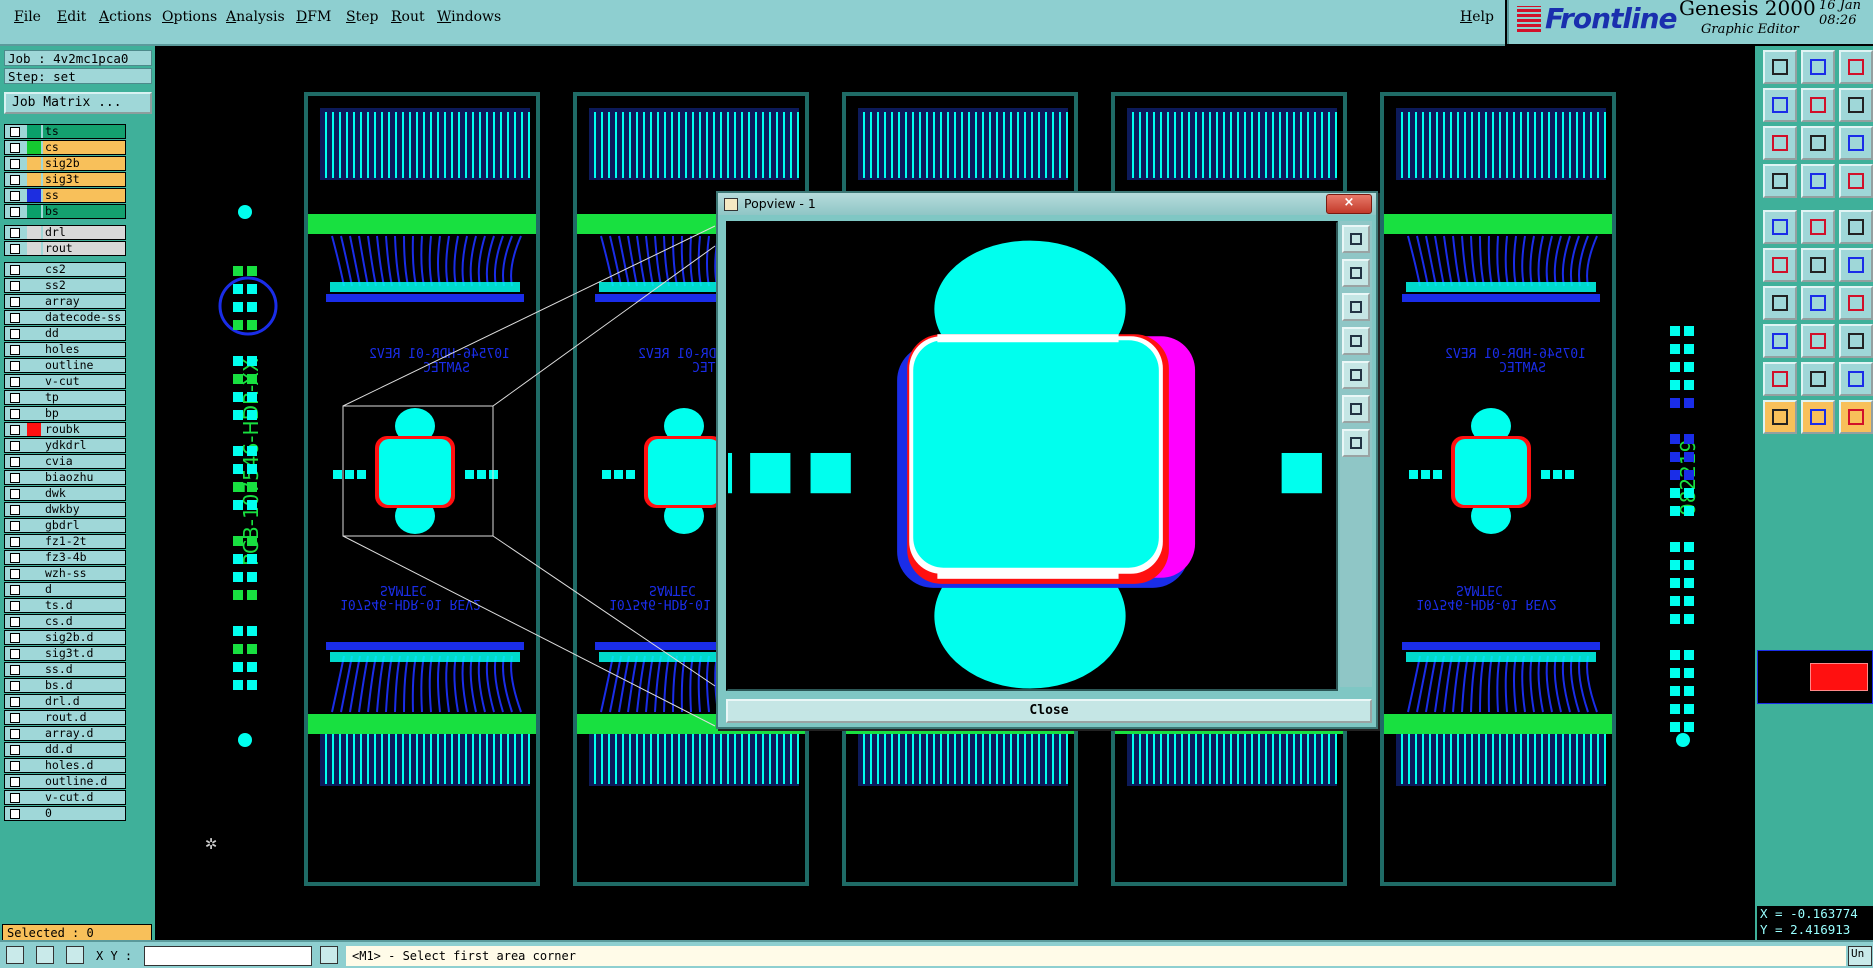  Describe the element at coordinates (1049, 711) in the screenshot. I see `popview-close-button: Close` at that location.